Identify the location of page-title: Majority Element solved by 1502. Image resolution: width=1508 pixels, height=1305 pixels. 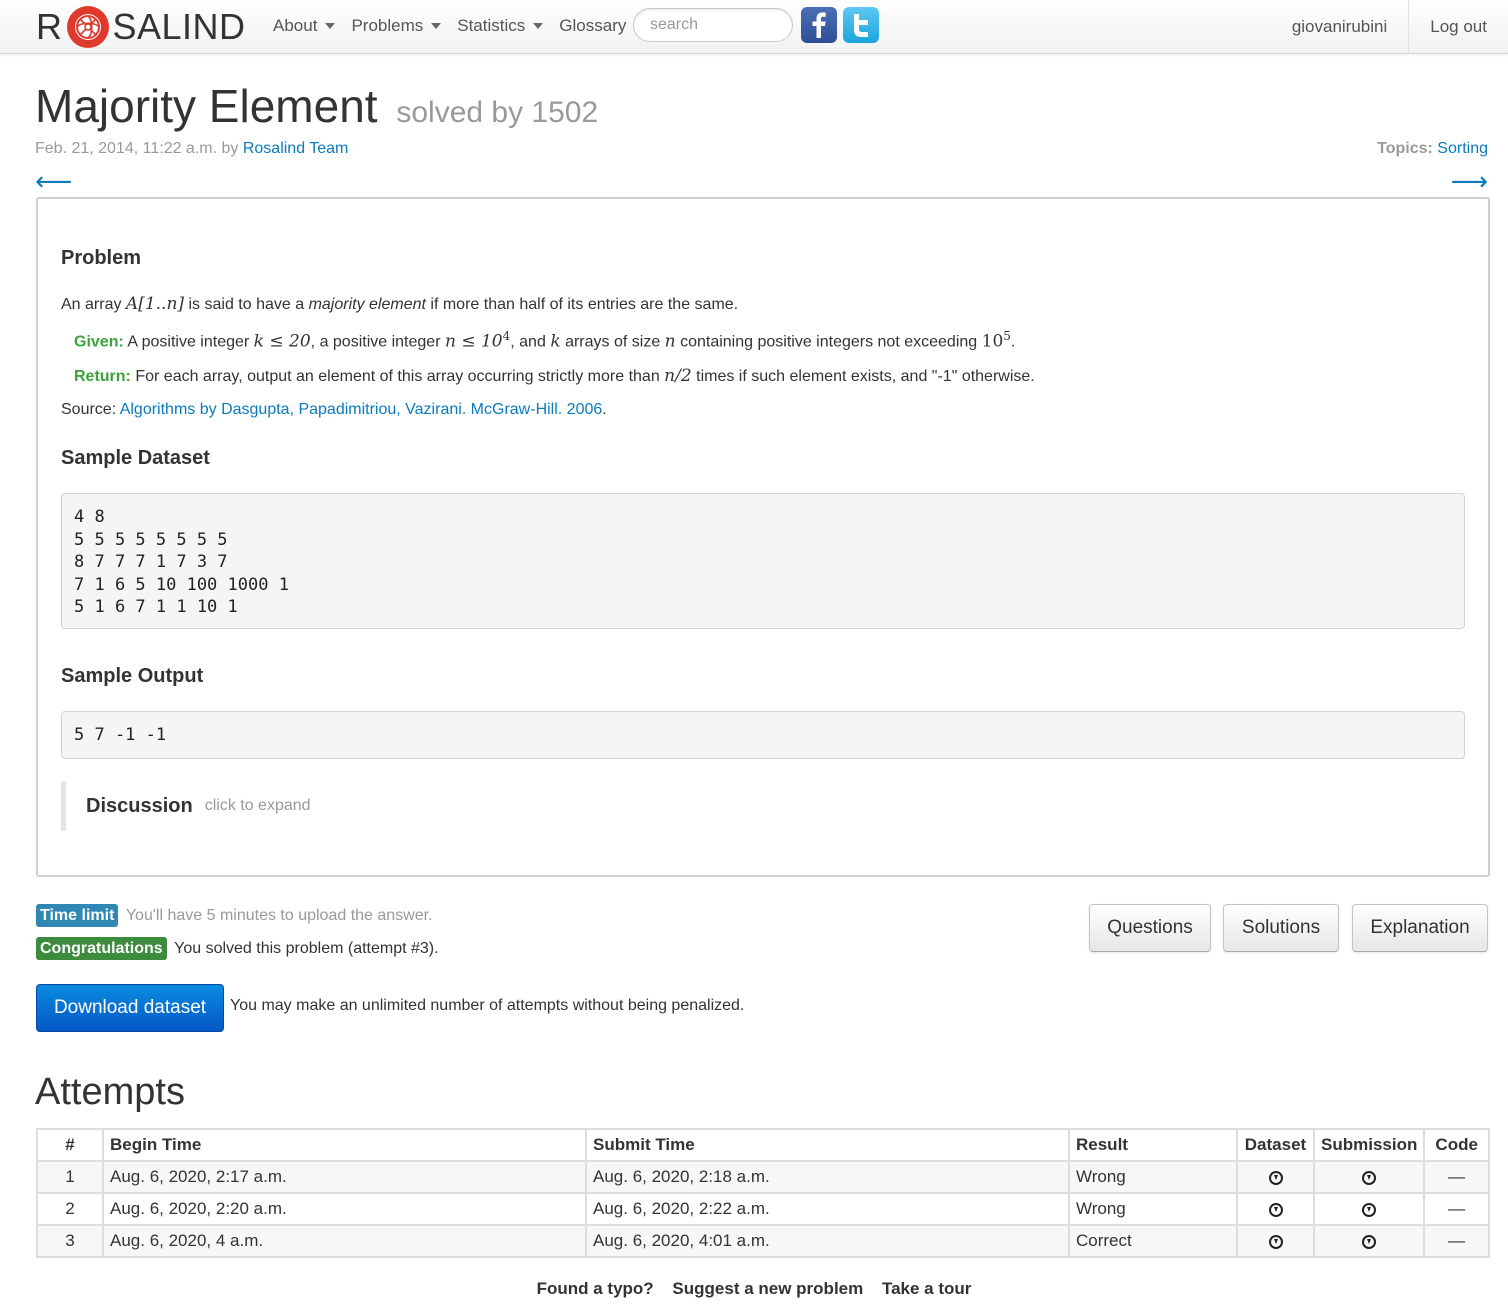
(316, 109).